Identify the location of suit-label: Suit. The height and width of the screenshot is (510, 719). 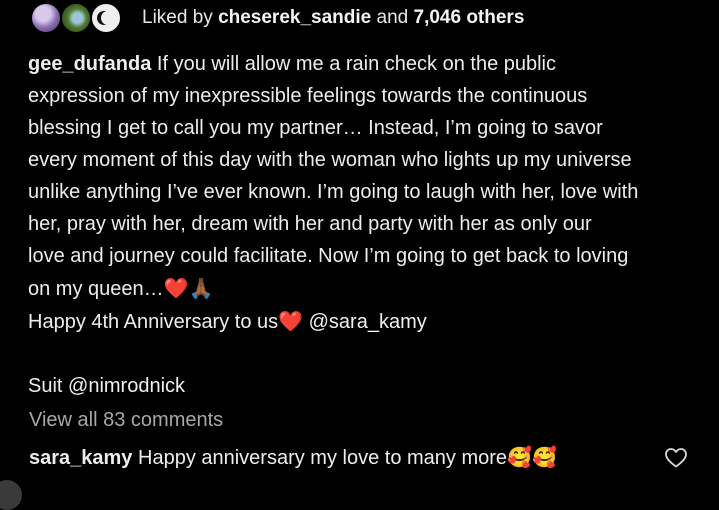
(45, 386).